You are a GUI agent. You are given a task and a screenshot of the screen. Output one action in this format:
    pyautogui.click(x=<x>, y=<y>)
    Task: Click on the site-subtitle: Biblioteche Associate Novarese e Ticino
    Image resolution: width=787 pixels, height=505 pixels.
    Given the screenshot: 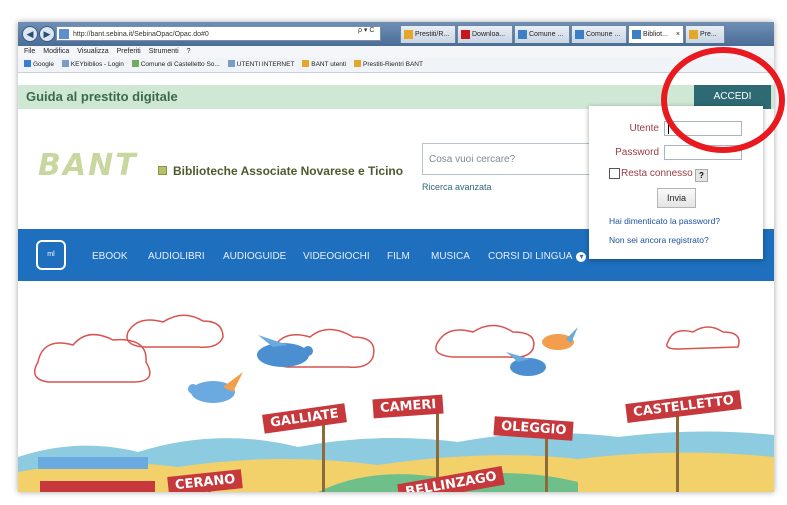 What is the action you would take?
    pyautogui.click(x=280, y=171)
    